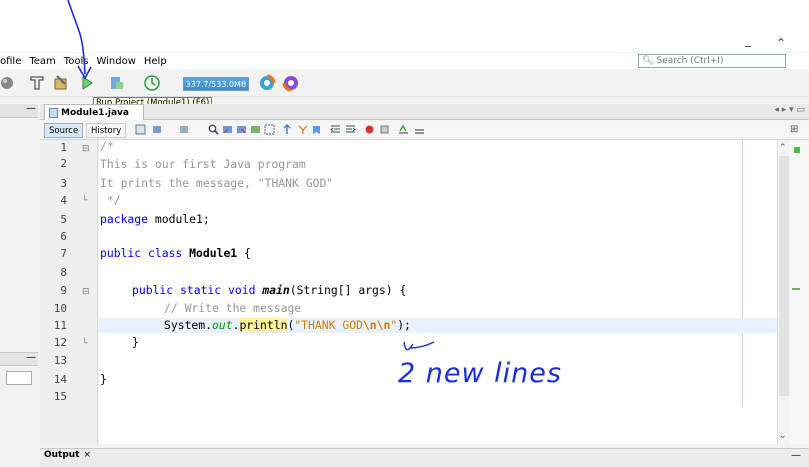  Describe the element at coordinates (76, 37) in the screenshot. I see `pen-arrow-stroke` at that location.